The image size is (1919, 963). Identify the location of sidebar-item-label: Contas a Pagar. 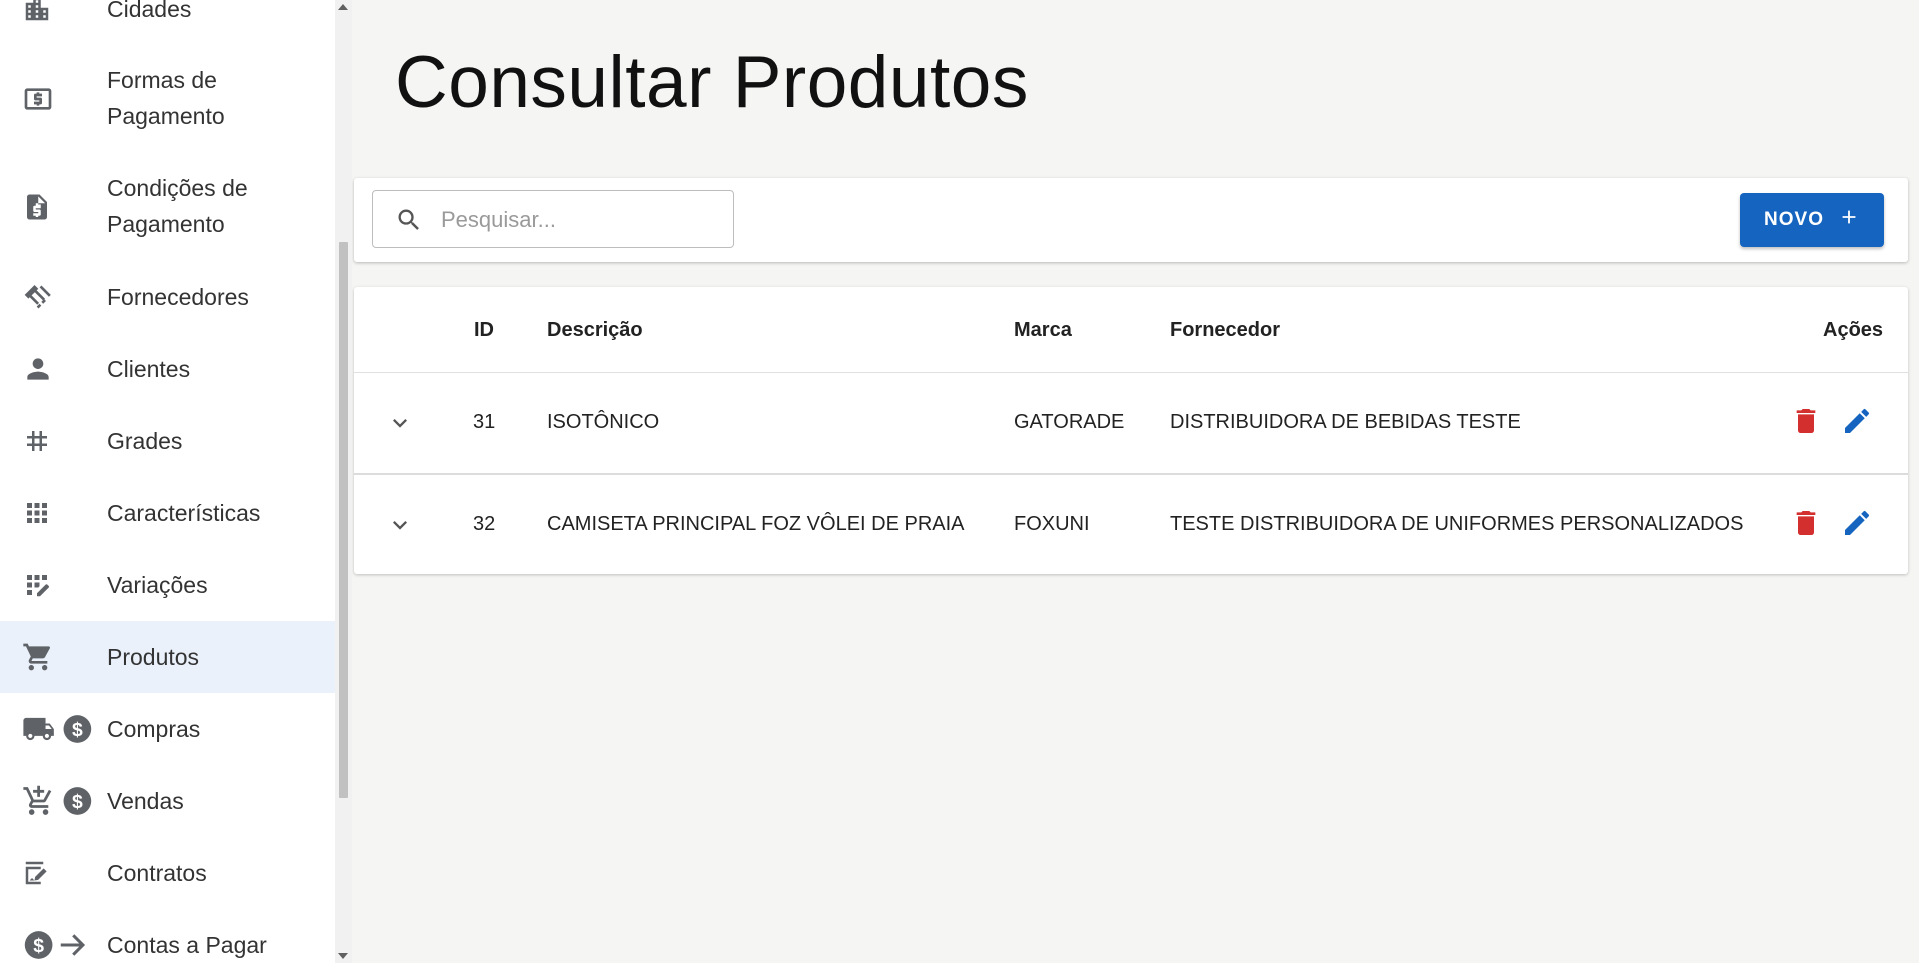
(187, 945).